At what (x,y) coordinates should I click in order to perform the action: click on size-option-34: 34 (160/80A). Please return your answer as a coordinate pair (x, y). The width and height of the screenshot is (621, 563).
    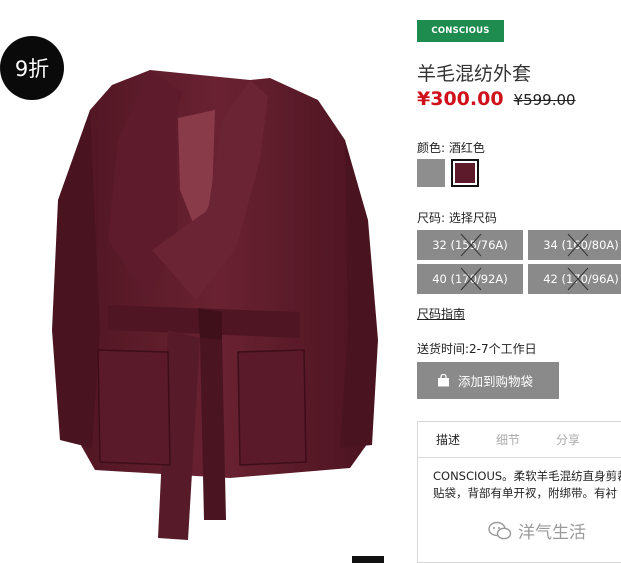
    Looking at the image, I should click on (574, 245).